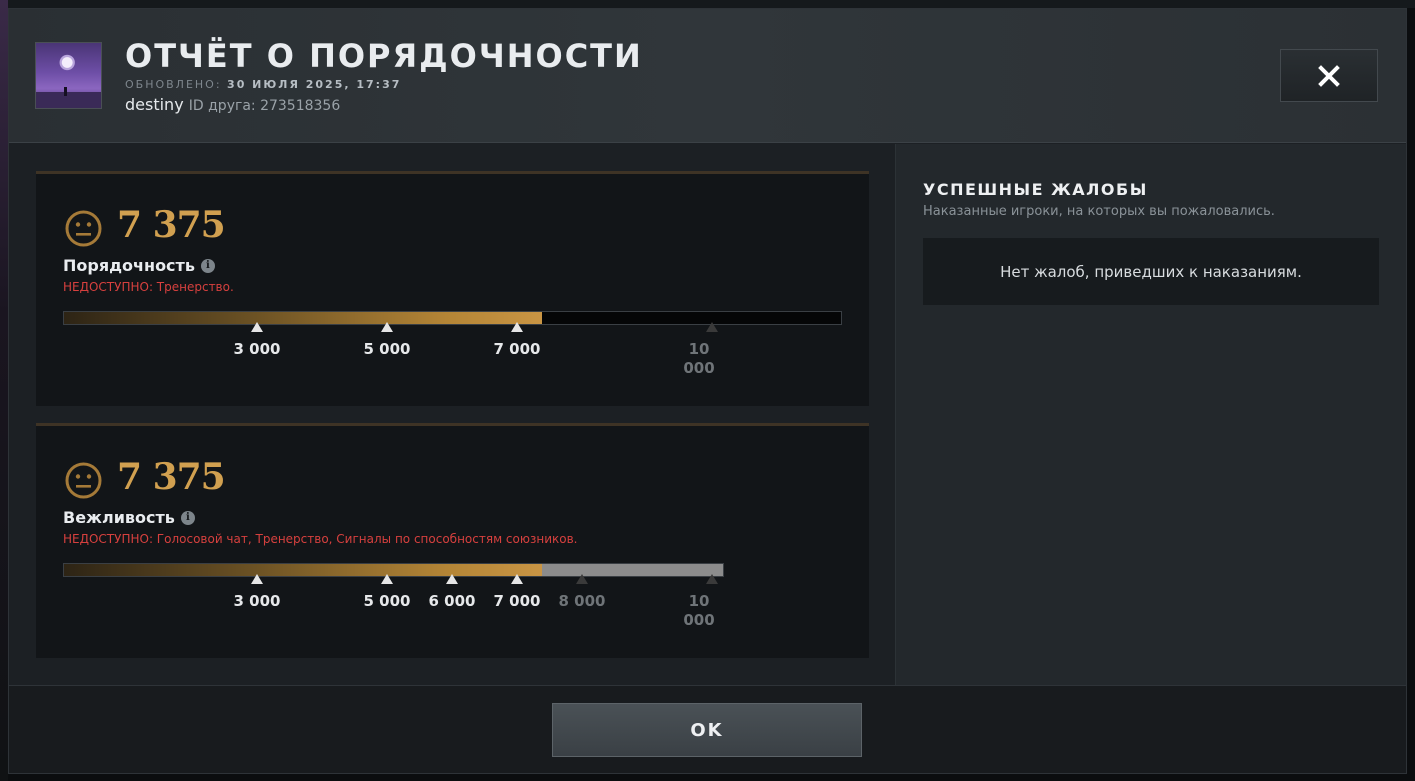  I want to click on tick-label: 8 000, so click(582, 601).